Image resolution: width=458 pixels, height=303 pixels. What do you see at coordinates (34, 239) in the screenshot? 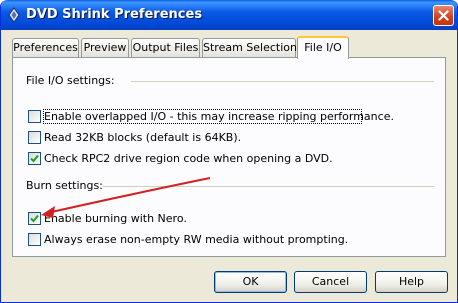
I see `erase-rw-checkbox` at bounding box center [34, 239].